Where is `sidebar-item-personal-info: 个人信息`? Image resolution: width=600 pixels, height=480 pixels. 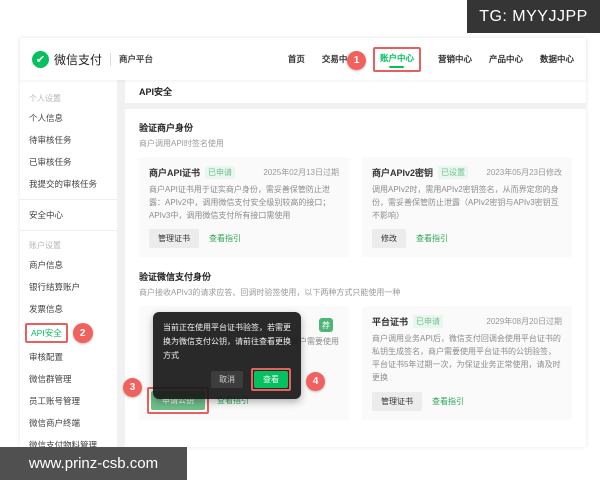
sidebar-item-personal-info: 个人信息 is located at coordinates (68, 118).